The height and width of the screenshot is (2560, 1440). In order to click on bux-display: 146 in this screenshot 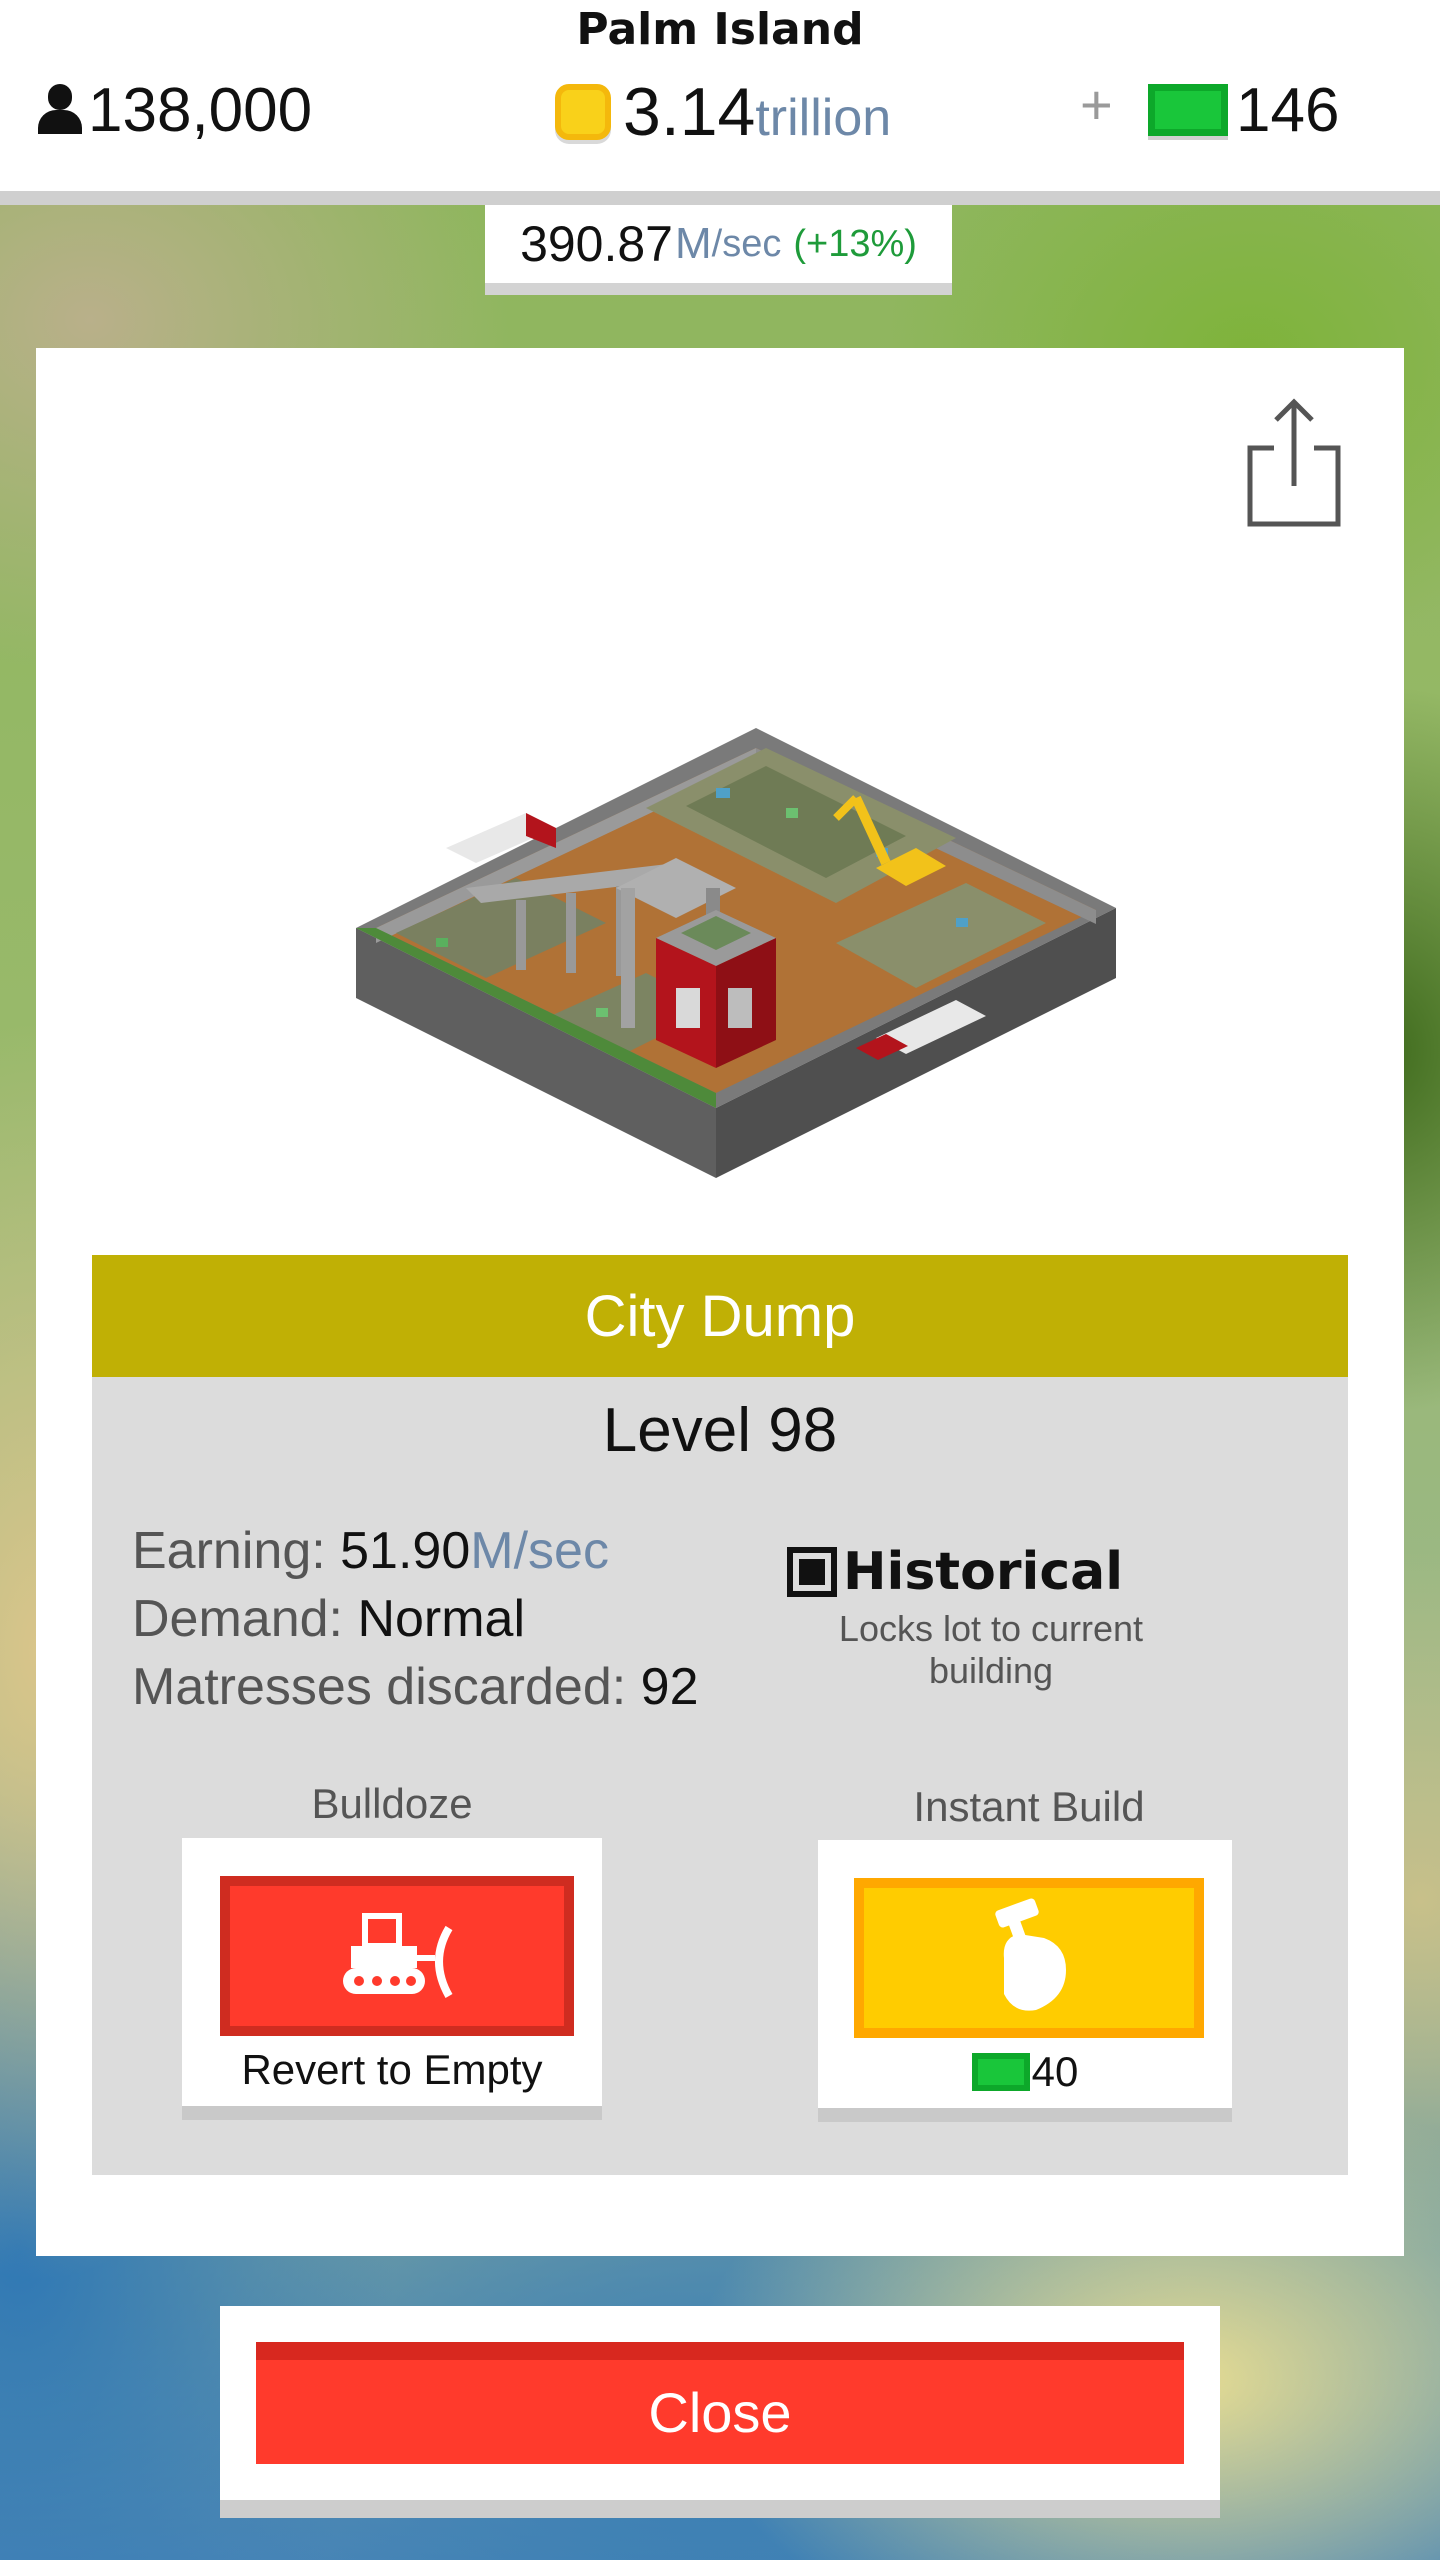, I will do `click(1243, 110)`.